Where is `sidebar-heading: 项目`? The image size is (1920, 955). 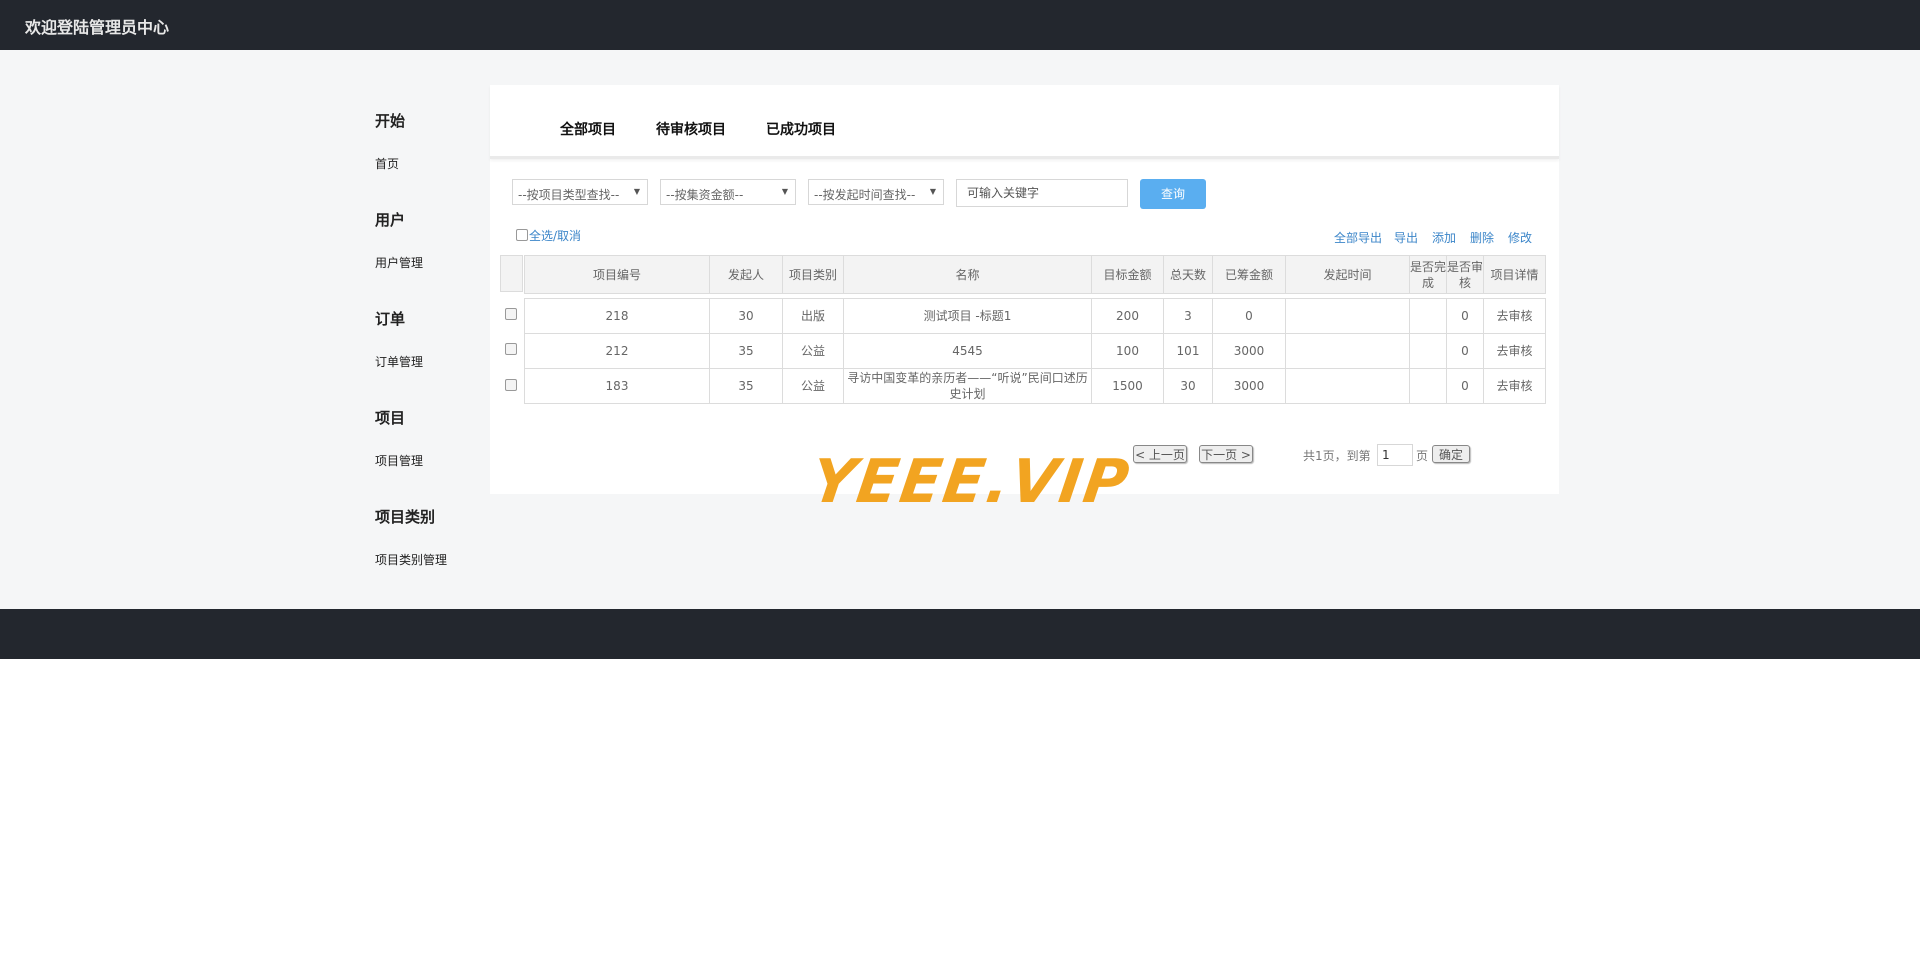 sidebar-heading: 项目 is located at coordinates (390, 418).